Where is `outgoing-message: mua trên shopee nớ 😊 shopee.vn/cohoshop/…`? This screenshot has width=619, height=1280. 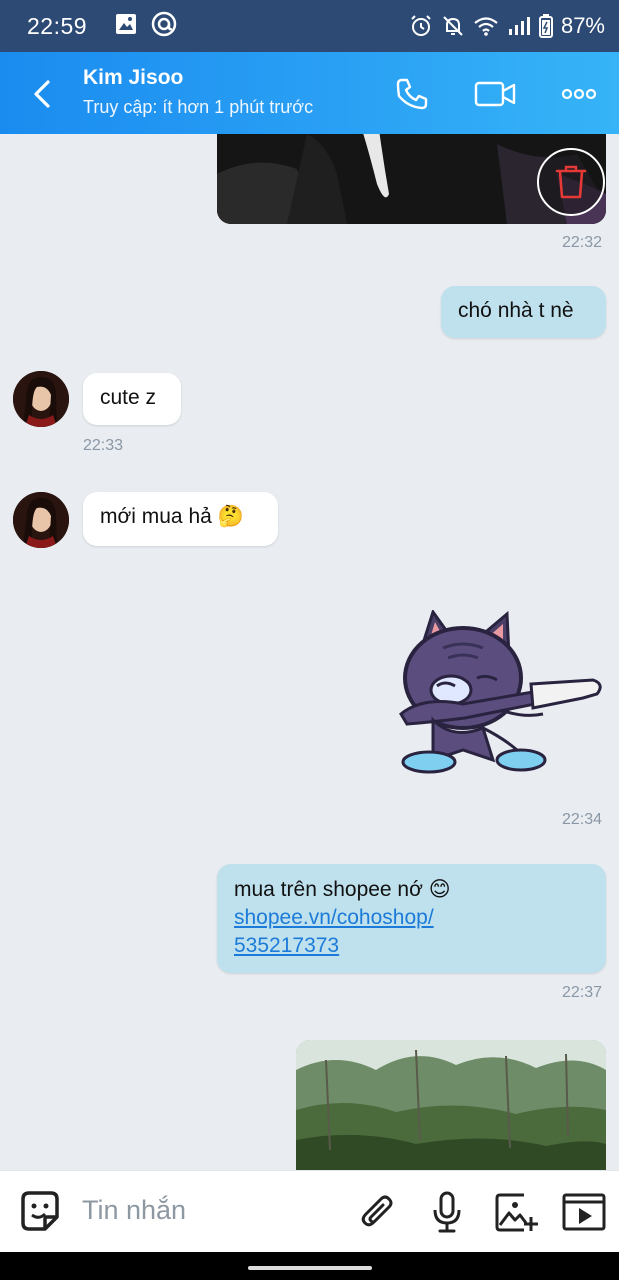
outgoing-message: mua trên shopee nớ 😊 shopee.vn/cohoshop/… is located at coordinates (411, 918).